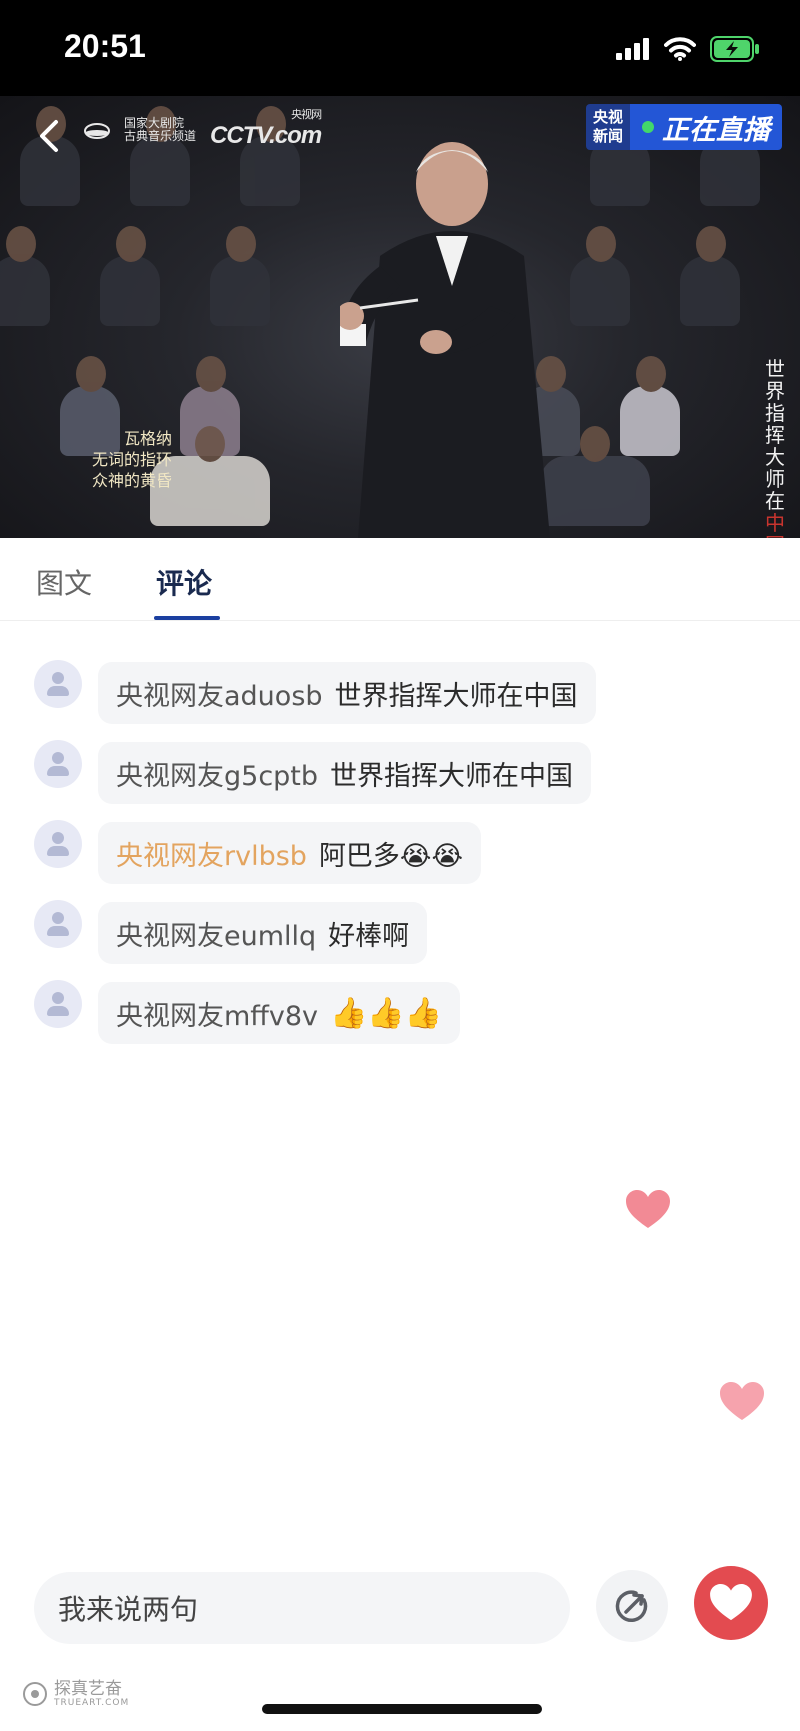 Image resolution: width=800 pixels, height=1731 pixels. I want to click on back-arrow-icon, so click(49, 136).